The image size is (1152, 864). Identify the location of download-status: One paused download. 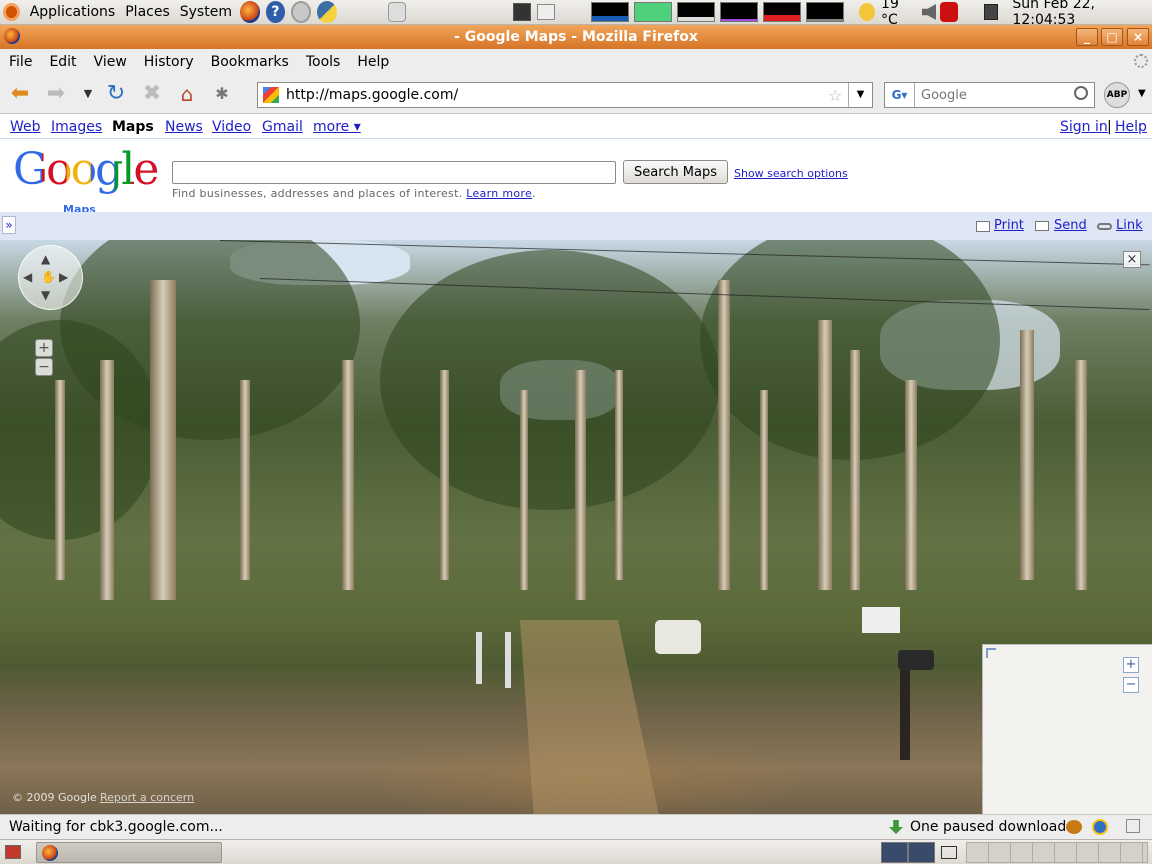
(988, 827).